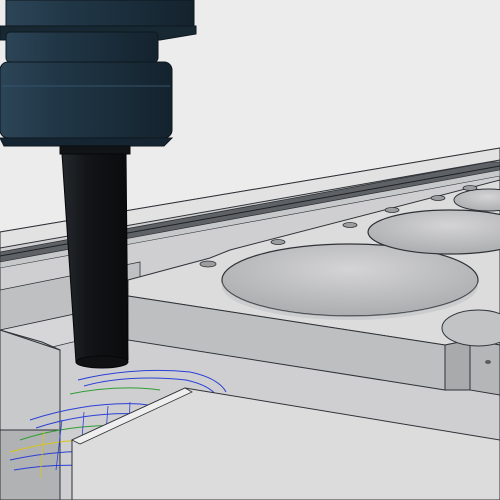  Describe the element at coordinates (350, 281) in the screenshot. I see `large-bore` at that location.